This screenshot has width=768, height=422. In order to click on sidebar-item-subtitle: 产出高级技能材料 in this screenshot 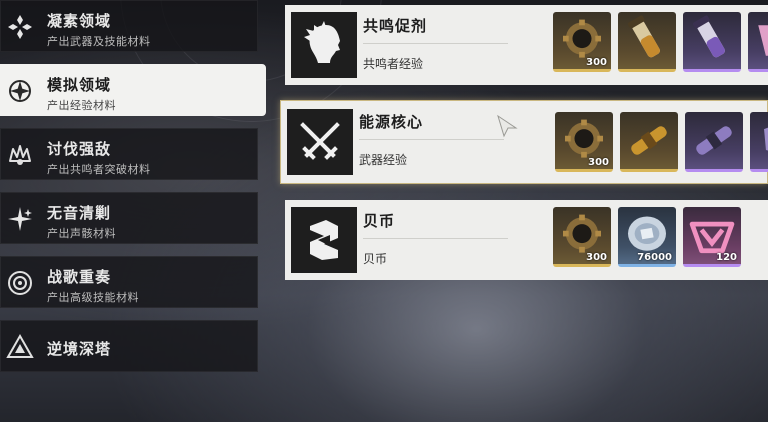, I will do `click(93, 297)`.